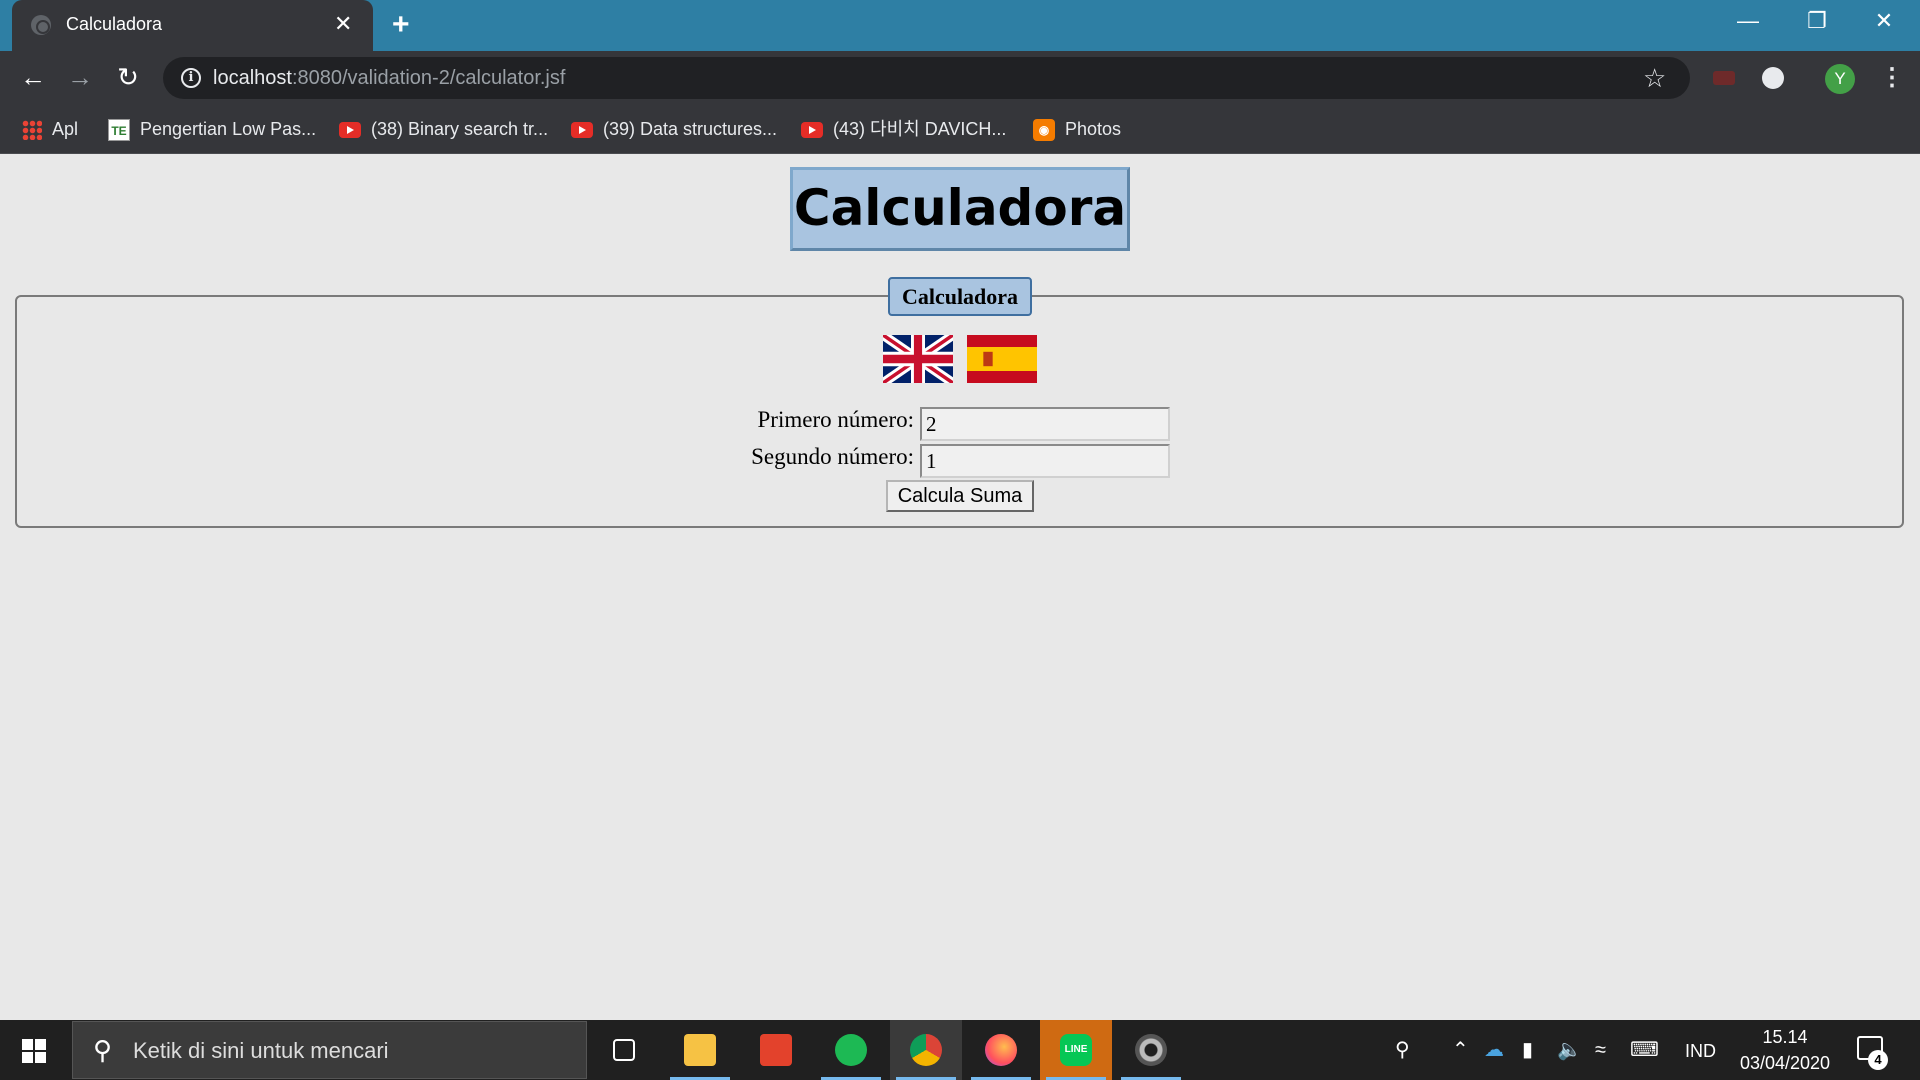  I want to click on apps-icon, so click(32, 130).